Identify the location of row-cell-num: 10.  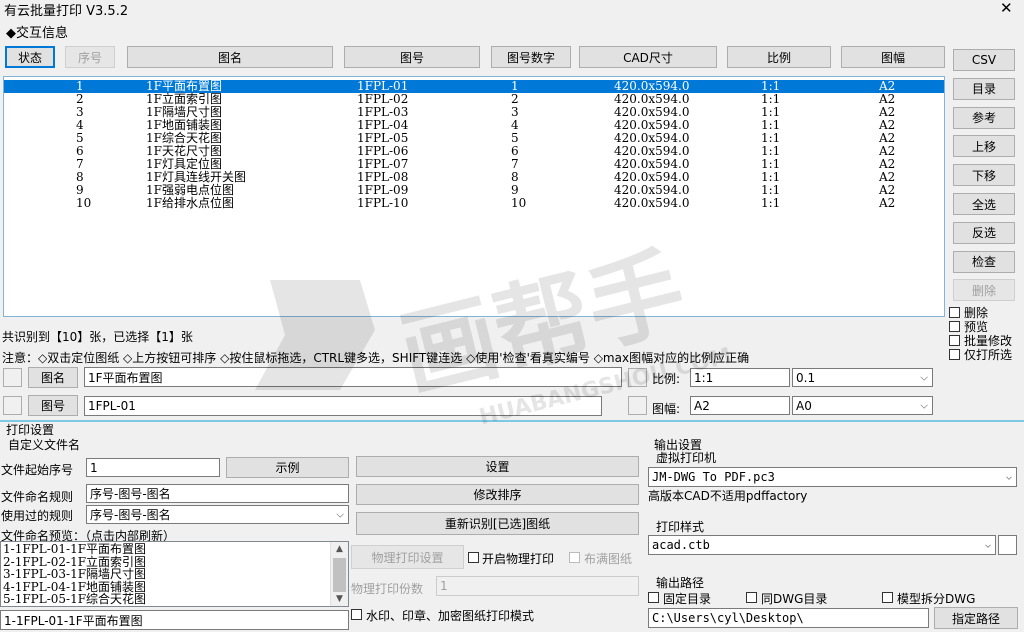
(519, 203).